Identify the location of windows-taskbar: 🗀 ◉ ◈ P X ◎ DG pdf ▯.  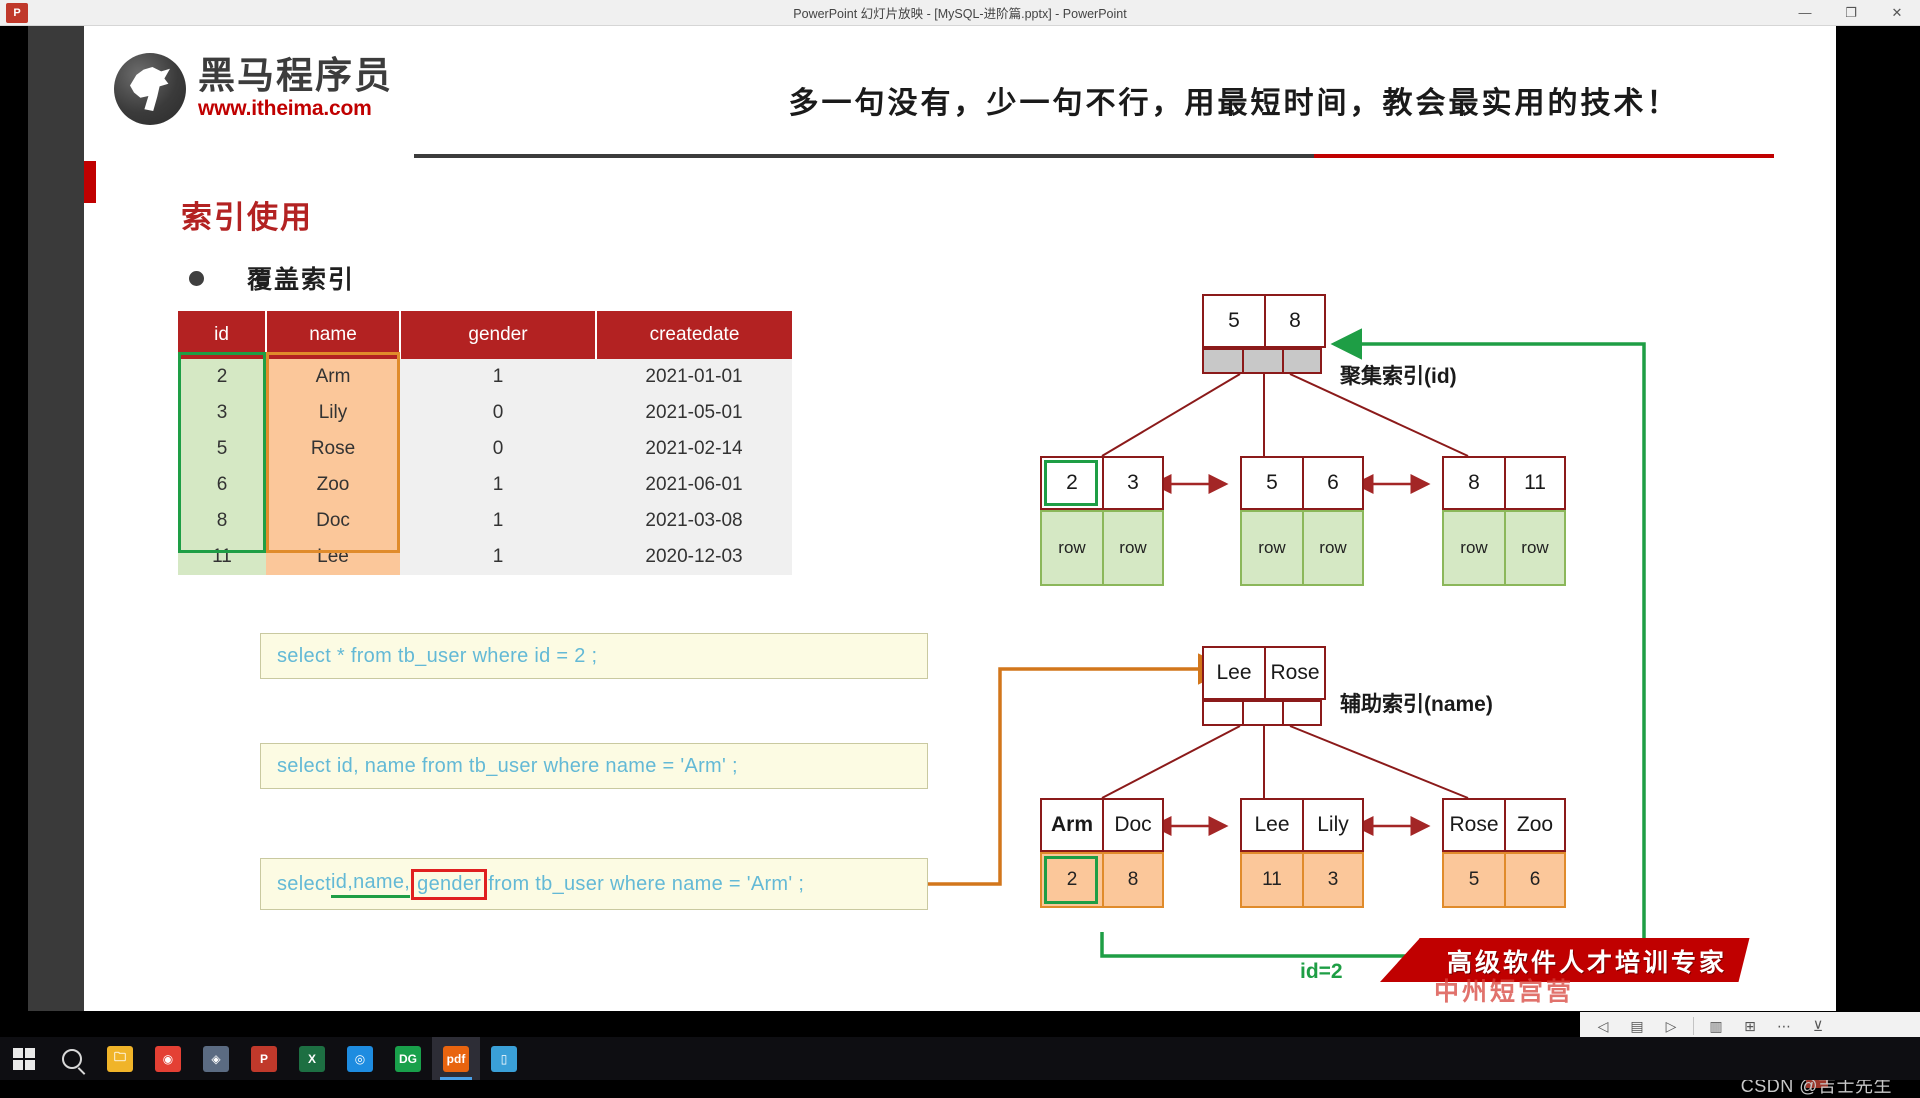
(960, 1058).